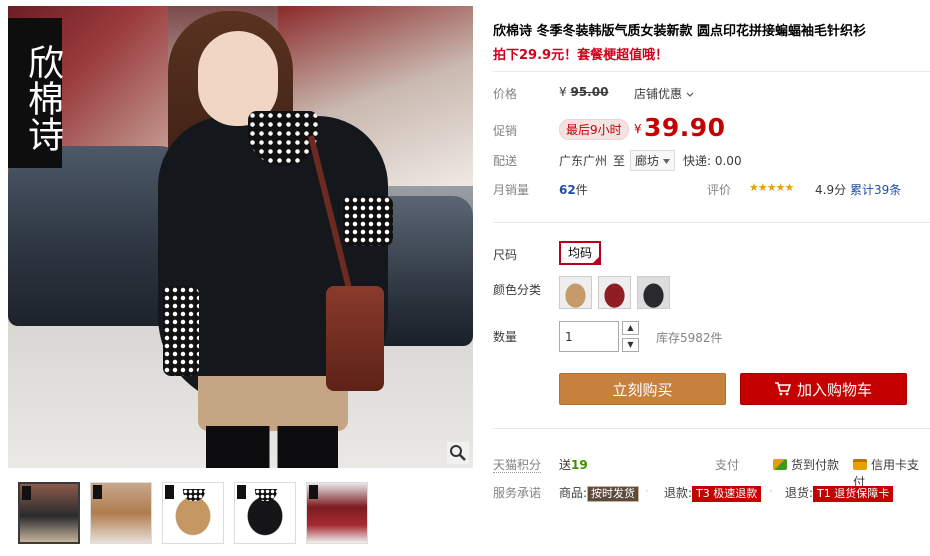 The height and width of the screenshot is (556, 930). Describe the element at coordinates (596, 260) in the screenshot. I see `selected-check-icon` at that location.